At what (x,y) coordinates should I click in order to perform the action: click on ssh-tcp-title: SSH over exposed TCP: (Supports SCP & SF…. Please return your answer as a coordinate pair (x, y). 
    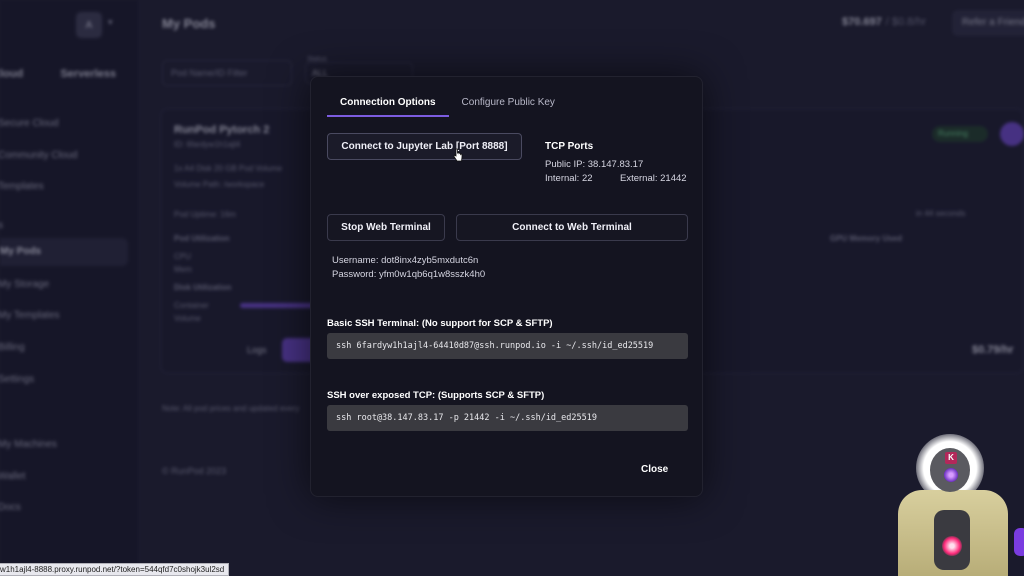
    Looking at the image, I should click on (436, 395).